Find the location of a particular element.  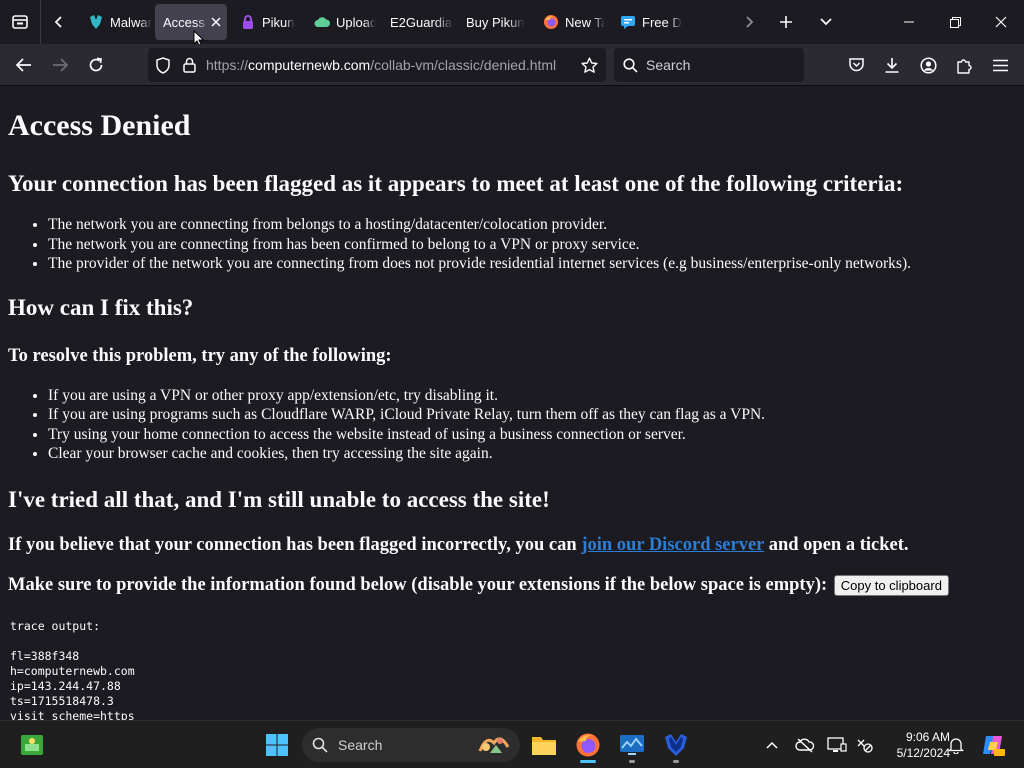

trace-line: h=computernewb.com is located at coordinates (72, 670).